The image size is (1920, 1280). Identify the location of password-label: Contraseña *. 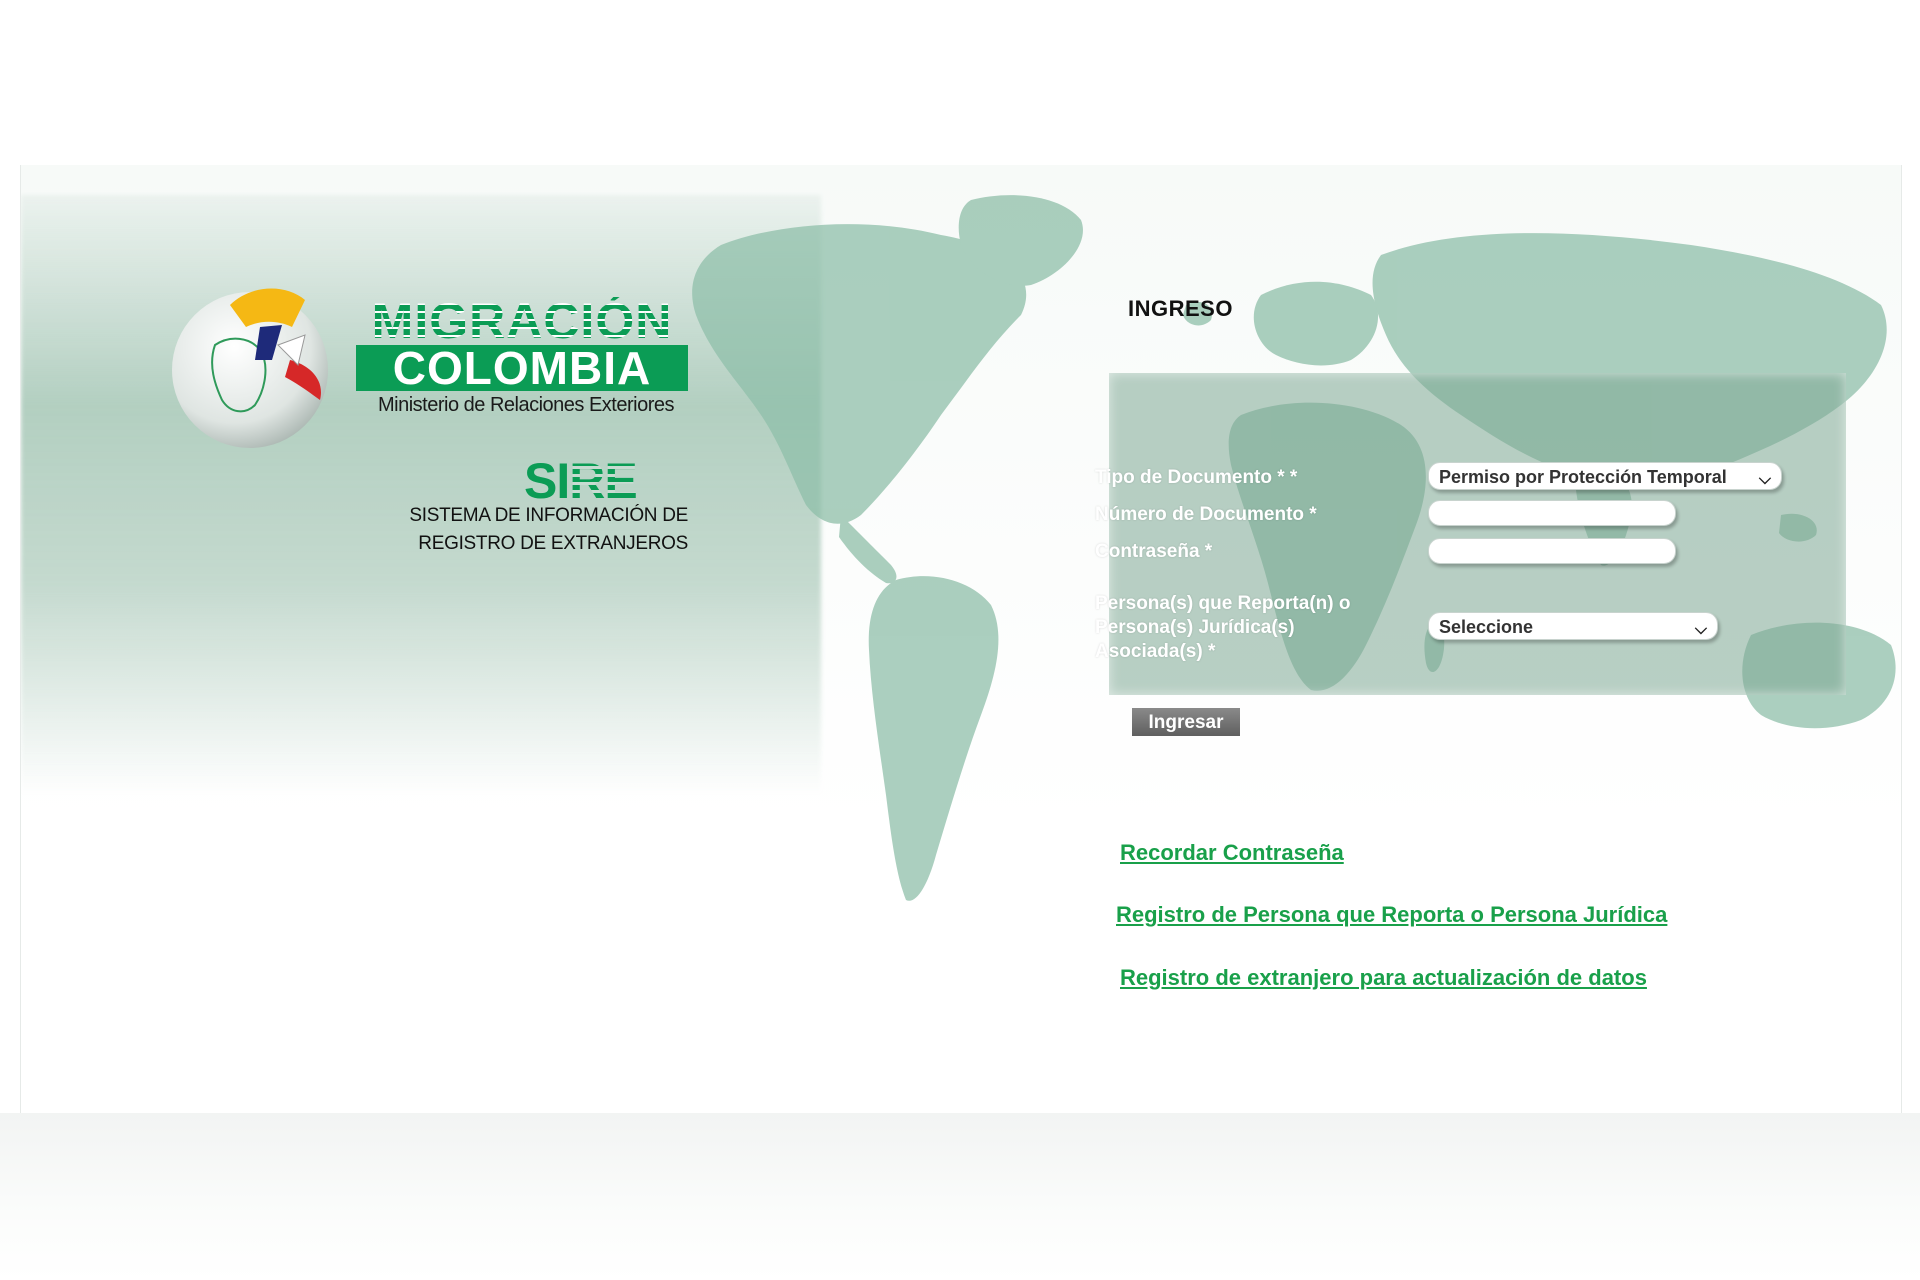
(1154, 551).